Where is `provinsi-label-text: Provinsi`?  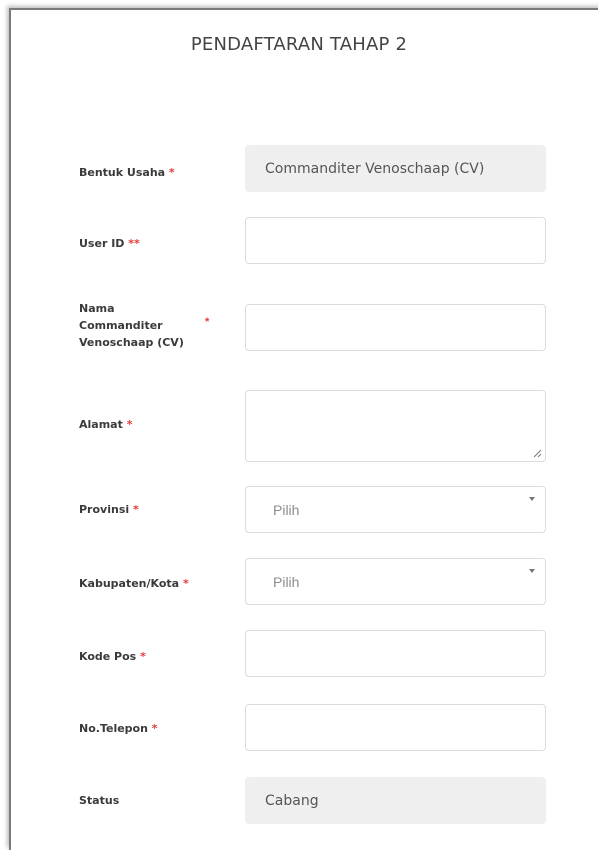
provinsi-label-text: Provinsi is located at coordinates (104, 509).